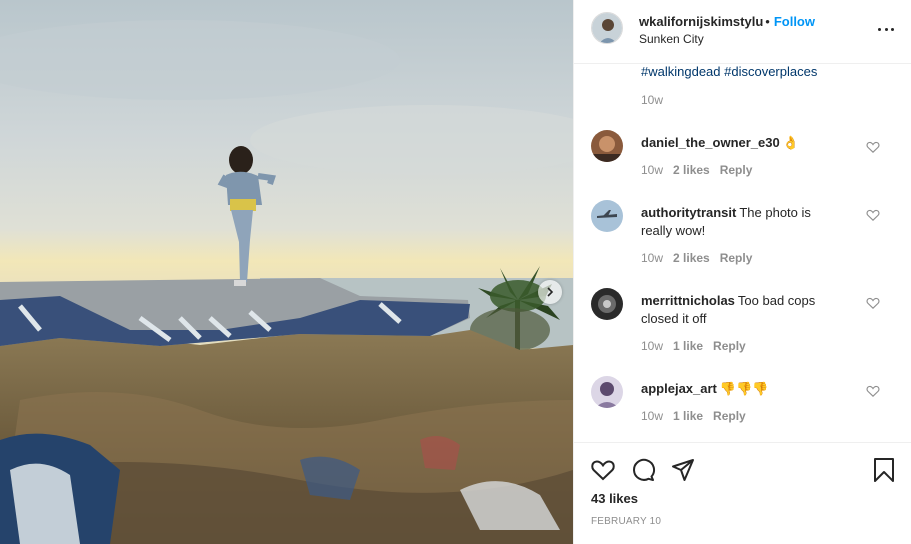  I want to click on author-username: wkalifornijskimstylu, so click(701, 21).